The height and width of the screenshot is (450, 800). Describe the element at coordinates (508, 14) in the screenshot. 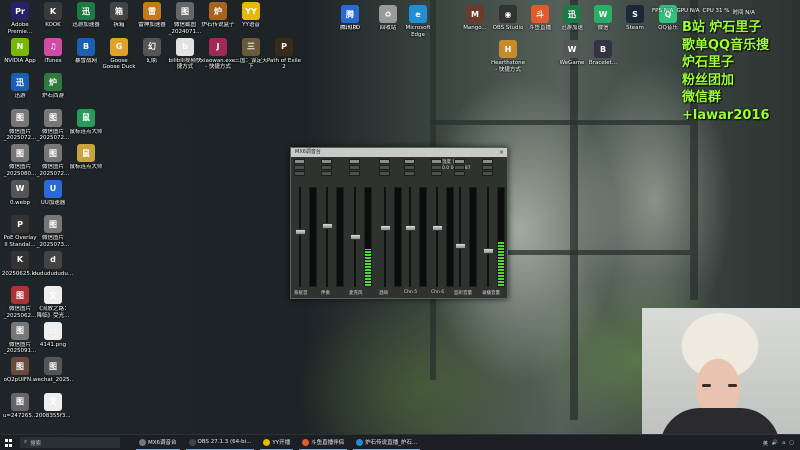

I see `obs-icon: ◉` at that location.